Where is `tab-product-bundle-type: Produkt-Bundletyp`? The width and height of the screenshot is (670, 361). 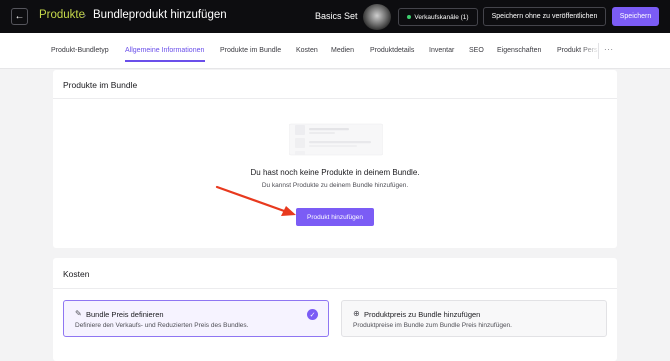
tab-product-bundle-type: Produkt-Bundletyp is located at coordinates (80, 50).